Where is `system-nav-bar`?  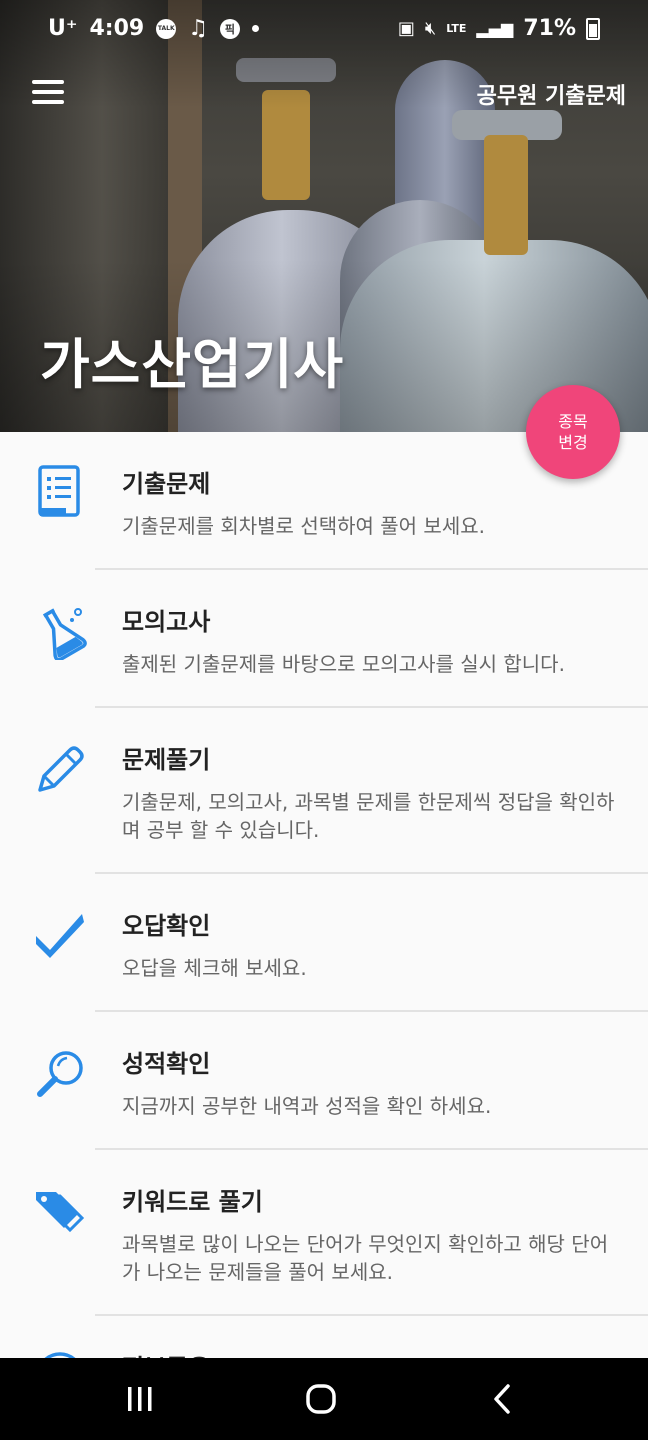
system-nav-bar is located at coordinates (324, 1399).